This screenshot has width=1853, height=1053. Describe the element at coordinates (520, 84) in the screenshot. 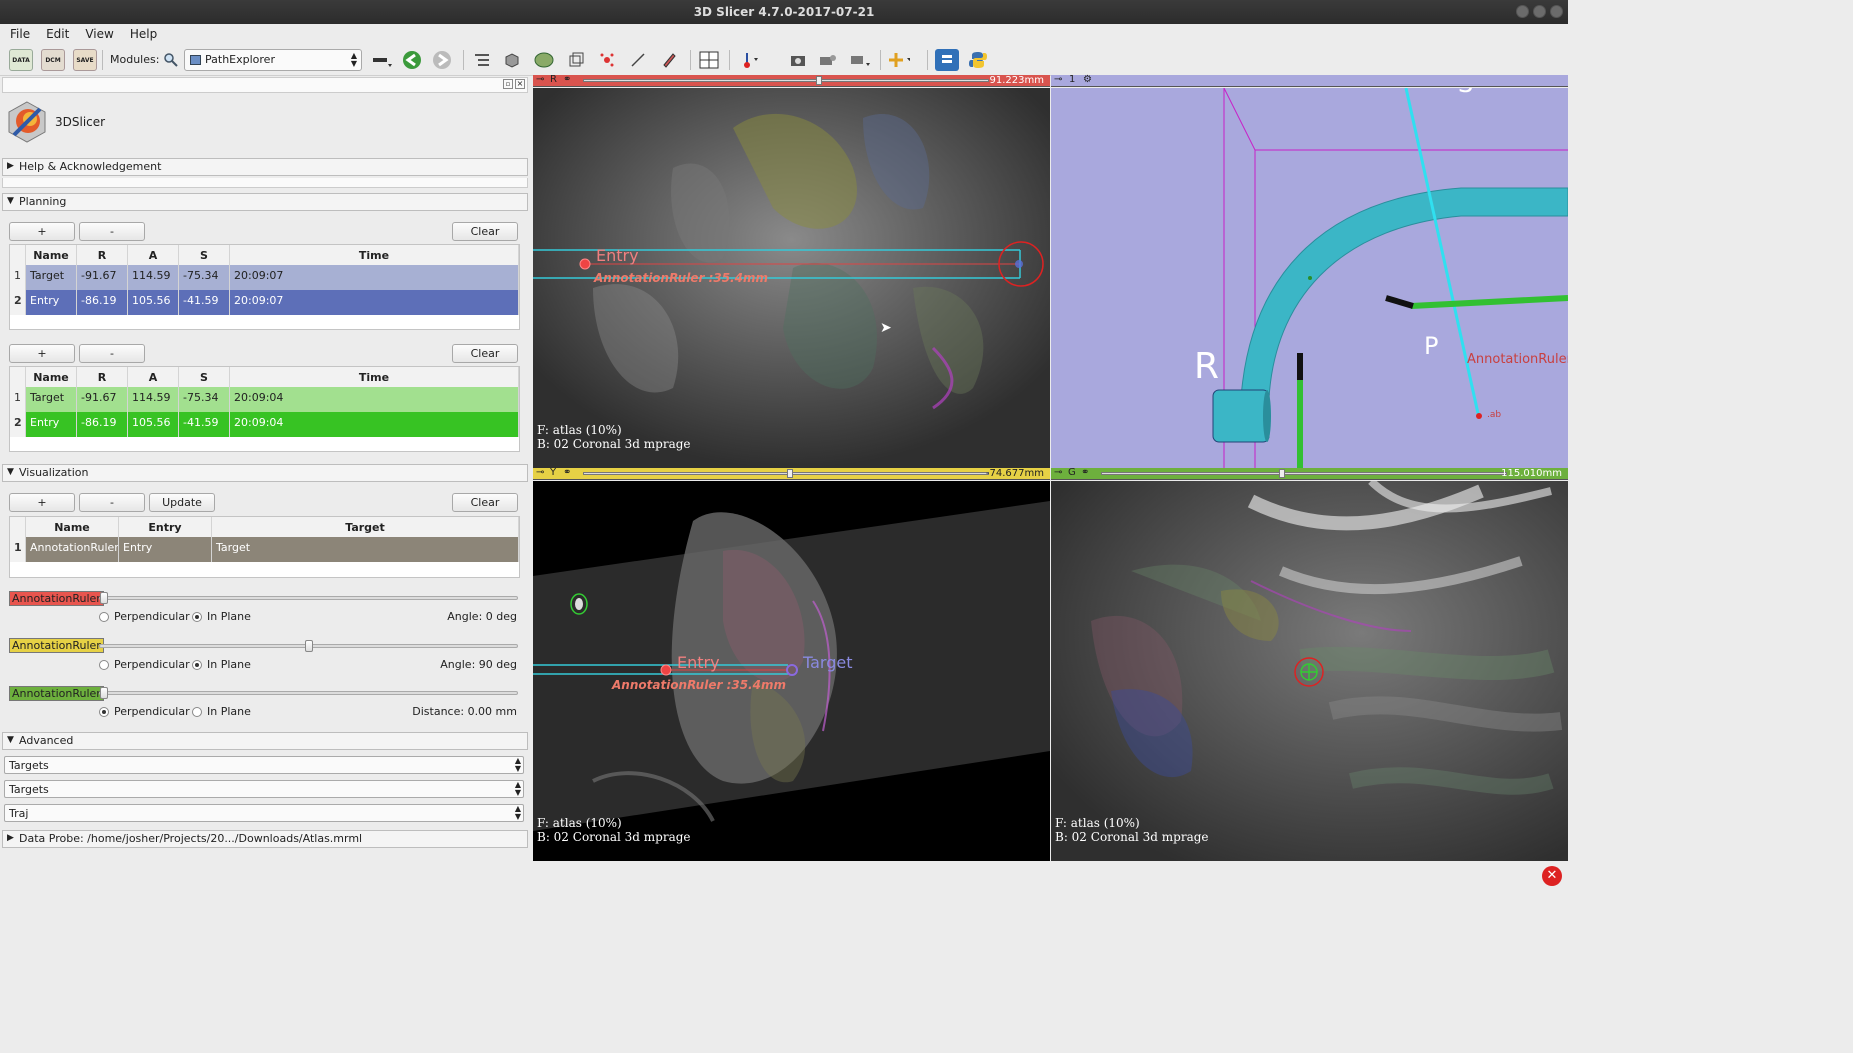

I see `close-panel-icon: ×` at that location.